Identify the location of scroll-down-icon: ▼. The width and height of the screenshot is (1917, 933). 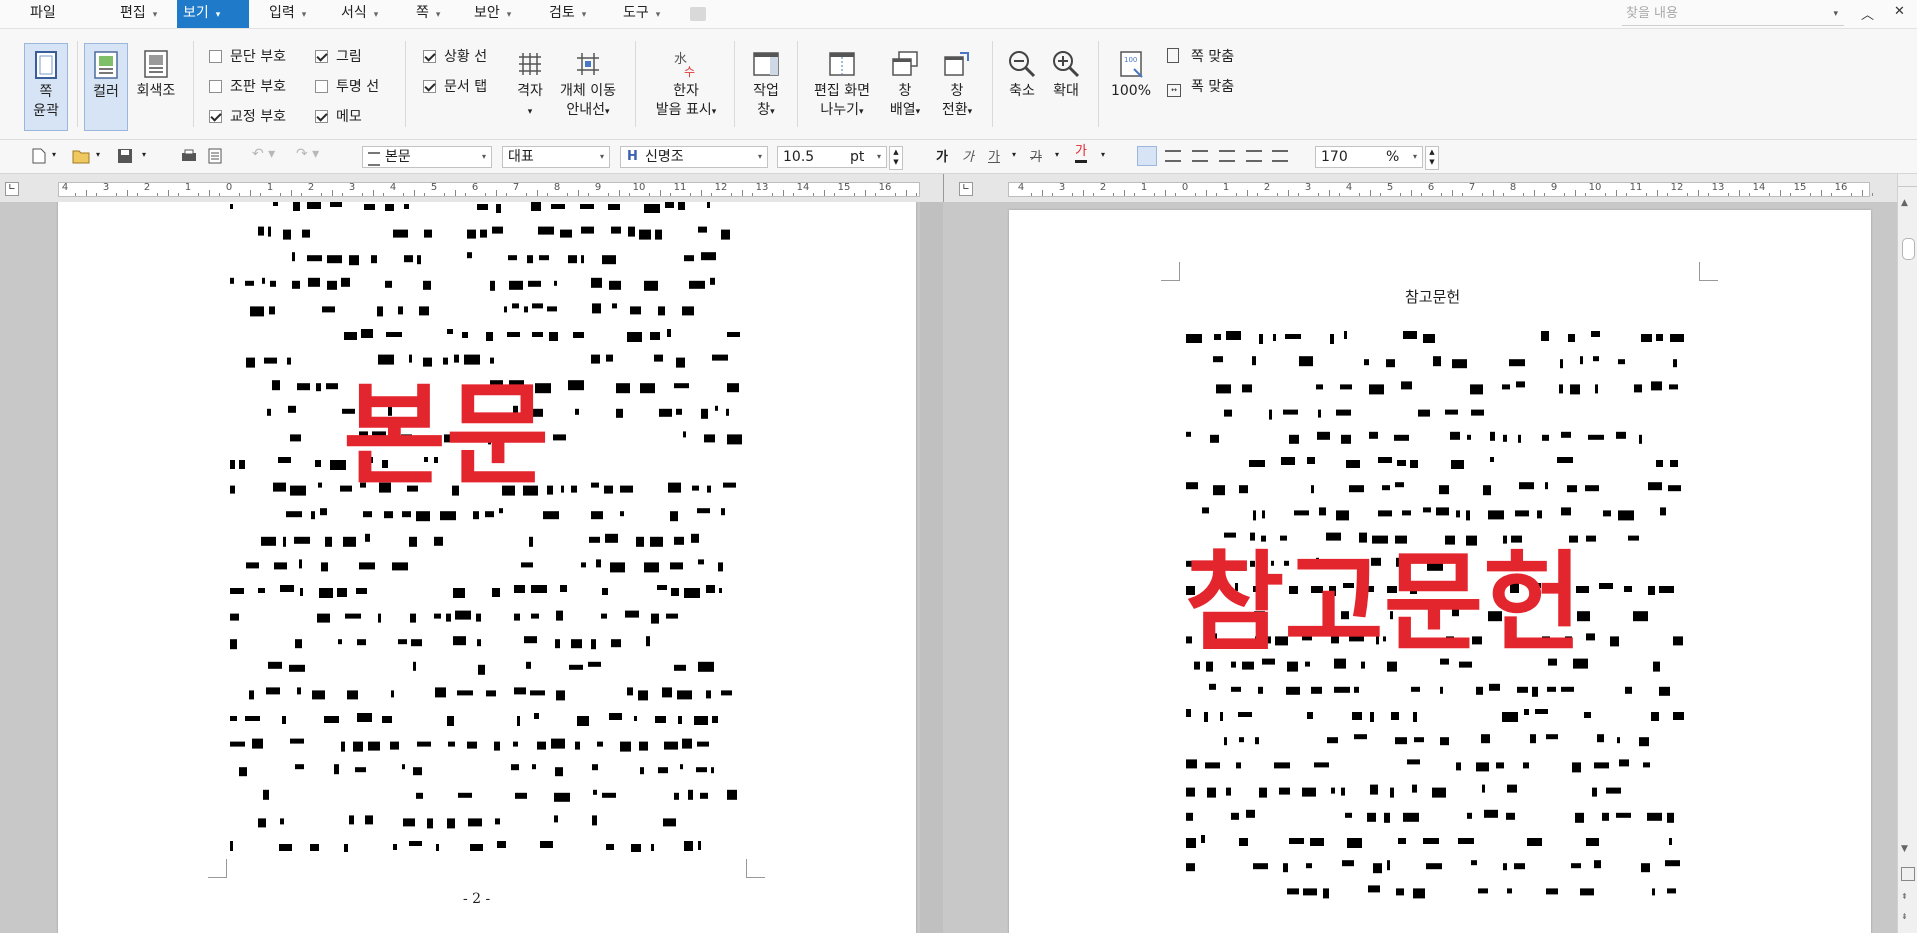
(1904, 849).